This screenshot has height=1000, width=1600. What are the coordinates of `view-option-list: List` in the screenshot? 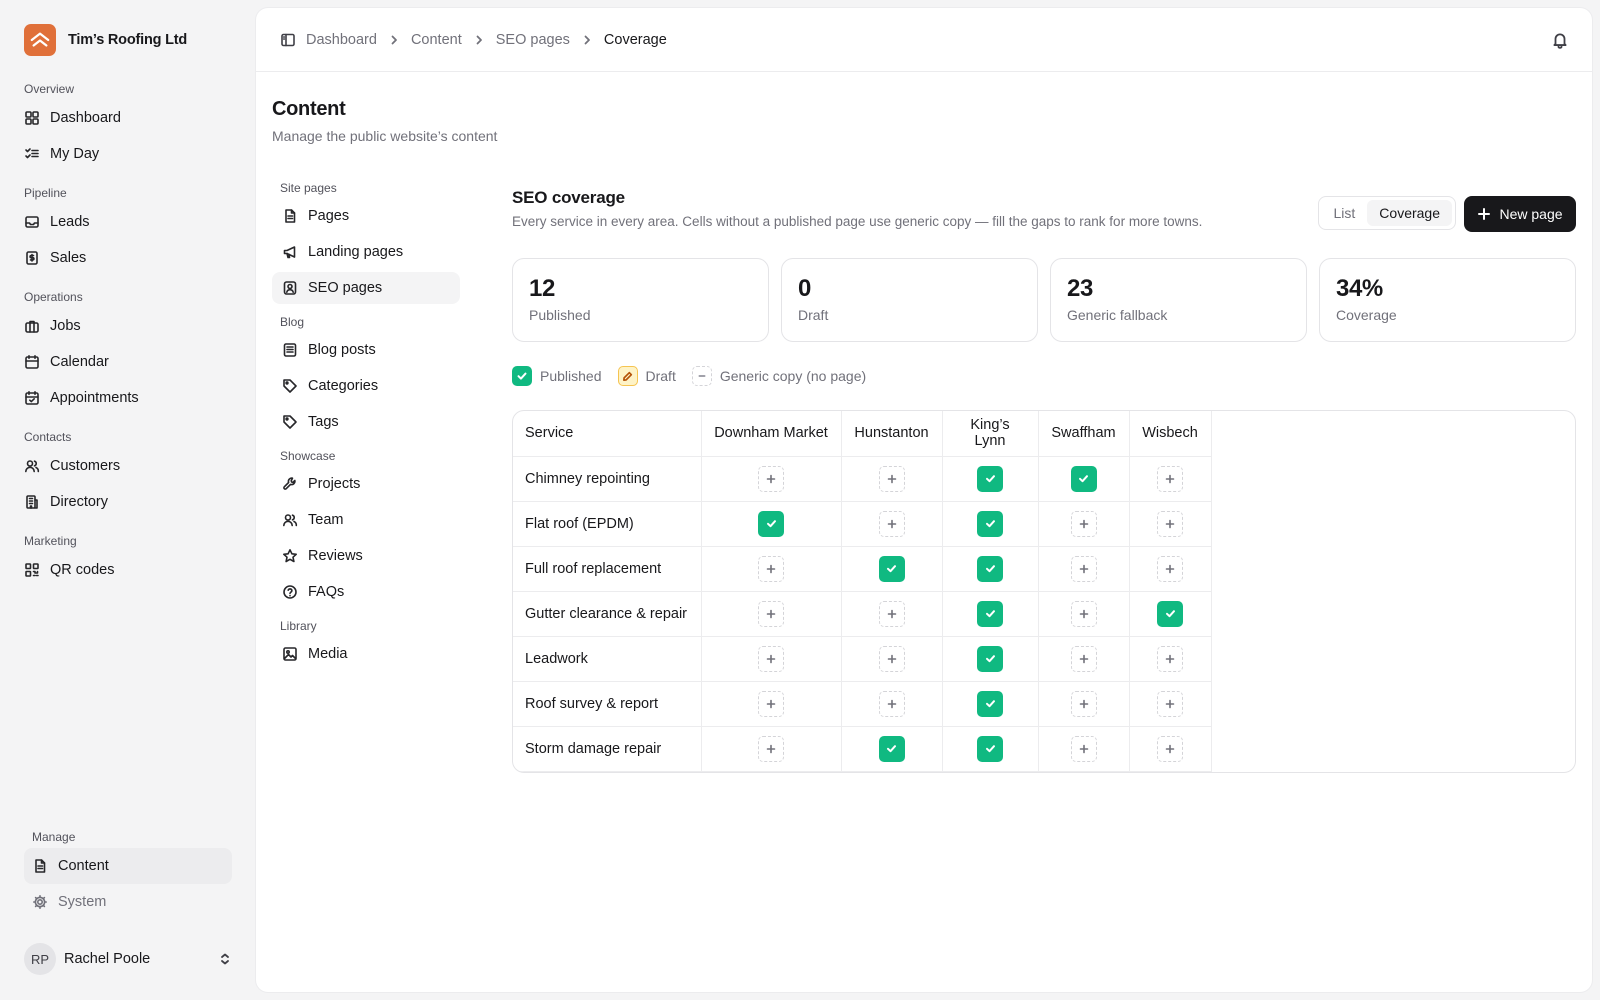 It's located at (1345, 213).